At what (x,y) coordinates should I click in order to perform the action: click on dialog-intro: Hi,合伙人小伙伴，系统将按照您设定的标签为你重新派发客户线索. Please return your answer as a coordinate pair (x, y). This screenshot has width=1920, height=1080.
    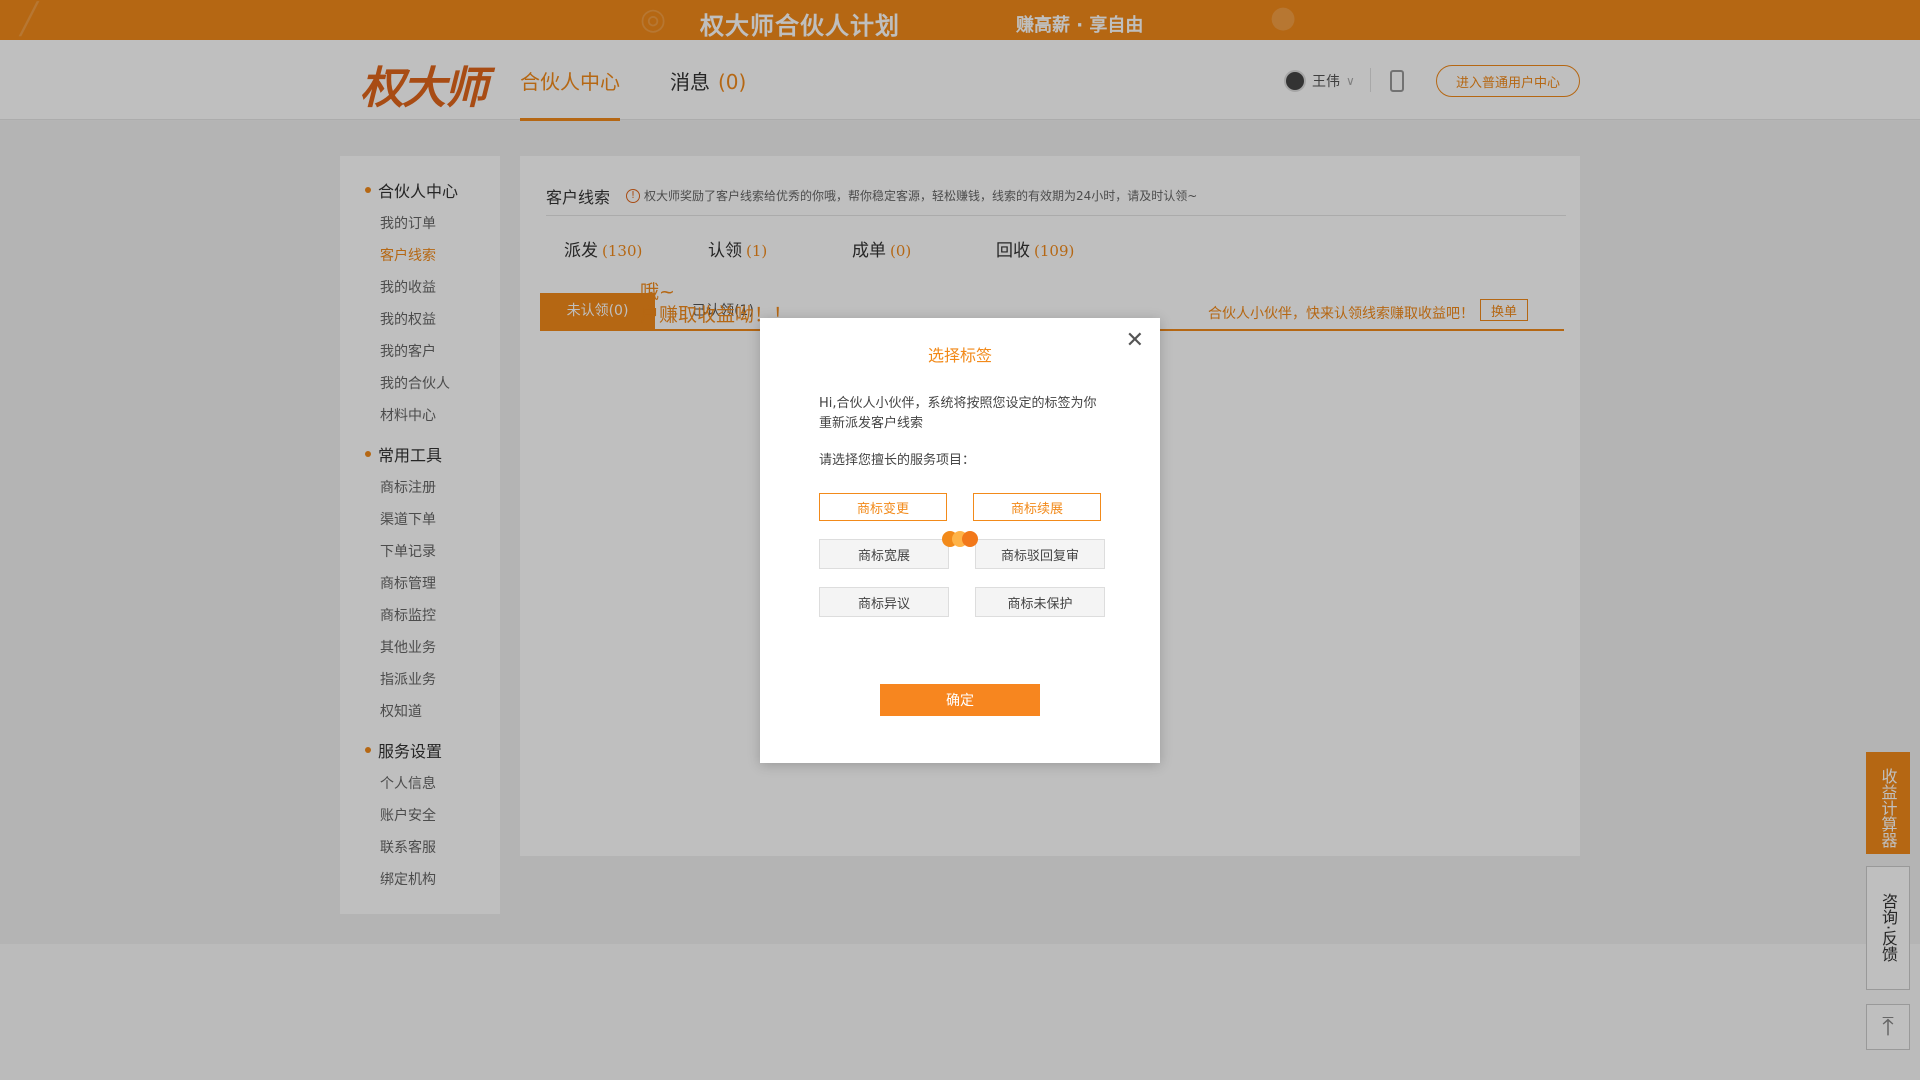
    Looking at the image, I should click on (958, 413).